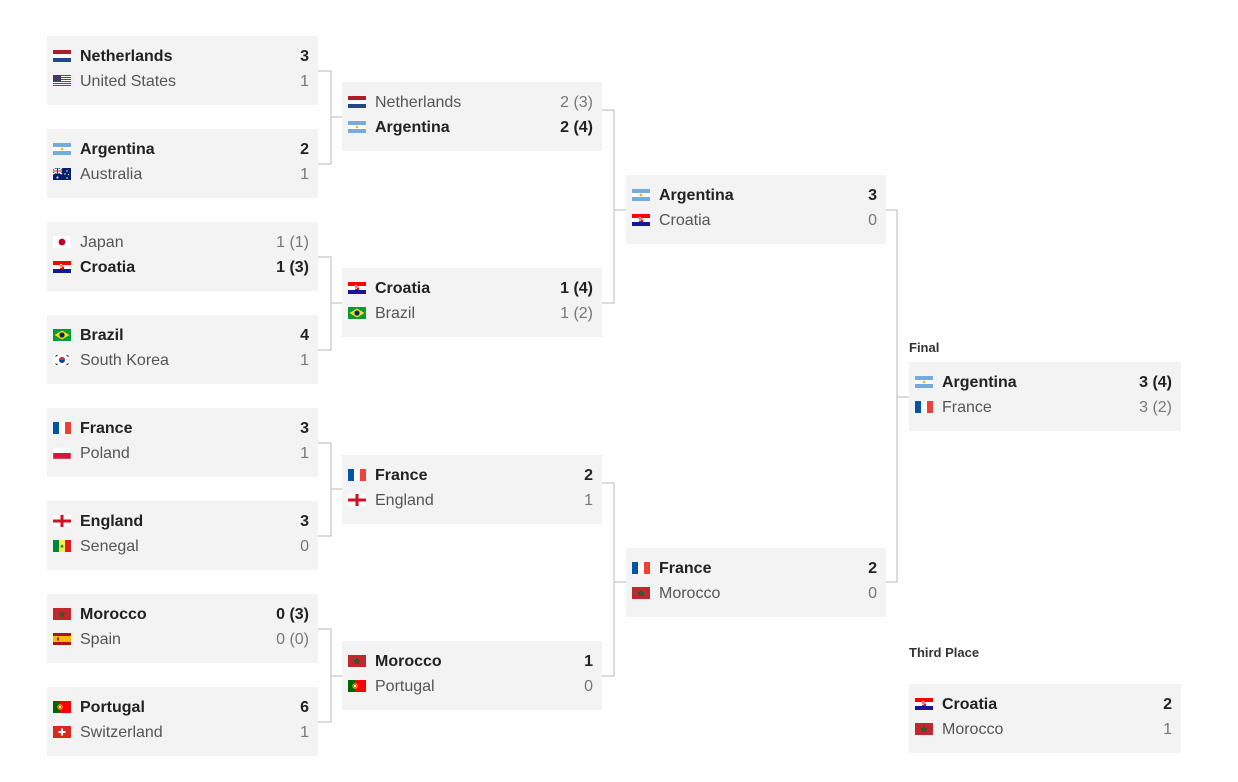  What do you see at coordinates (62, 639) in the screenshot?
I see `spain-flag-icon` at bounding box center [62, 639].